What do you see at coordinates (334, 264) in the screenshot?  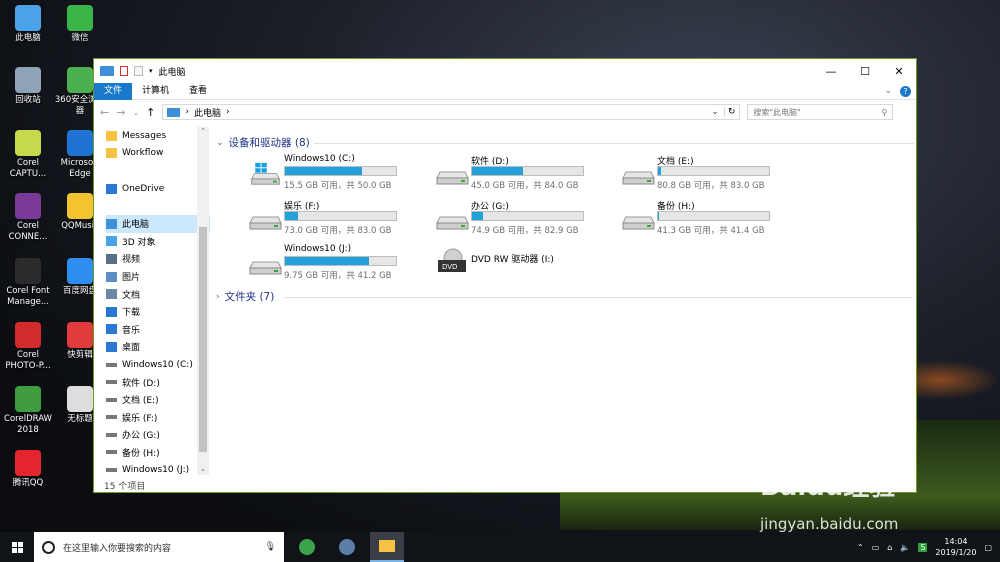 I see `drive-tile: Windows10 (J:) 9.75 GB 可用，共 41.2 GB` at bounding box center [334, 264].